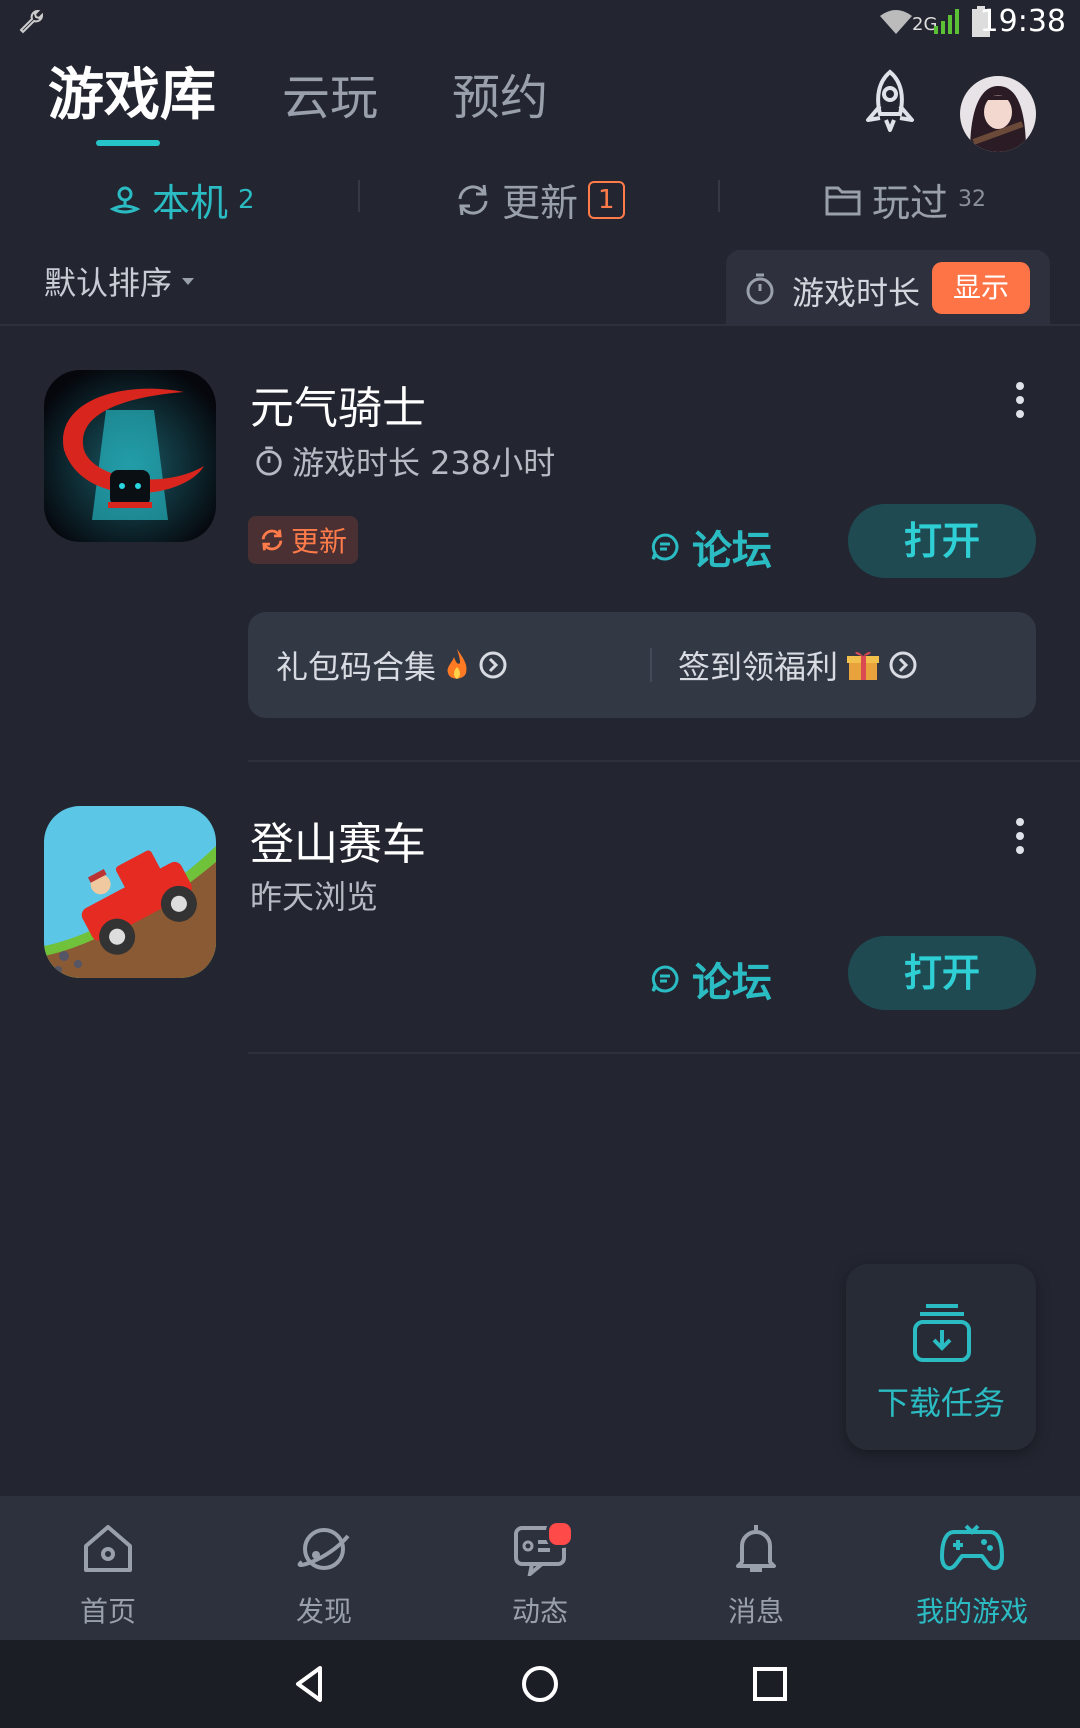 The width and height of the screenshot is (1080, 1728). What do you see at coordinates (540, 203) in the screenshot?
I see `subtab-update-label: 更新` at bounding box center [540, 203].